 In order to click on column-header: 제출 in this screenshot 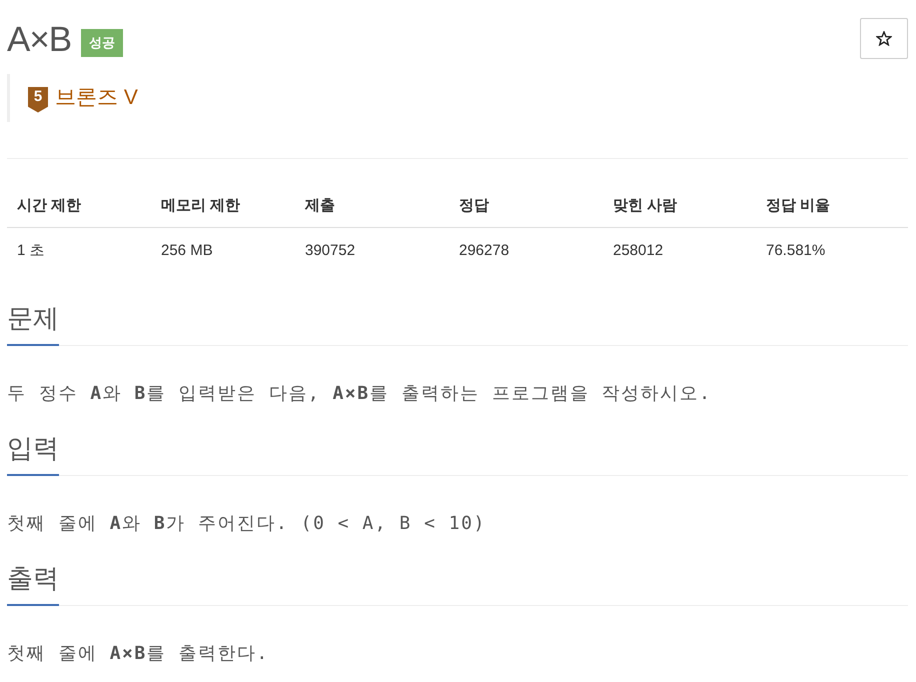, I will do `click(372, 205)`.